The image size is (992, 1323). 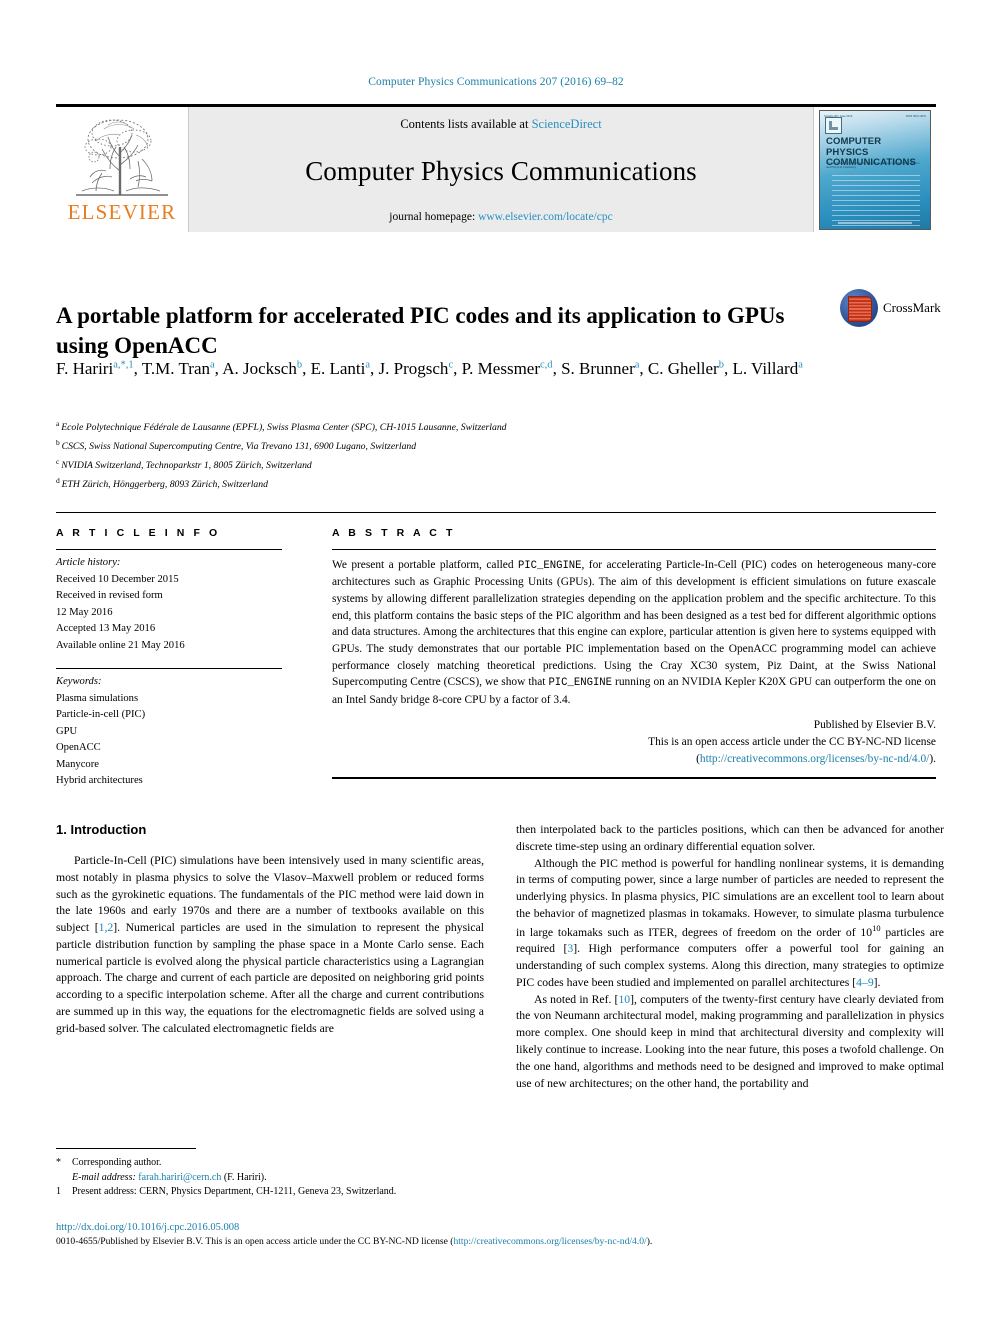 I want to click on superscript: 10, so click(x=876, y=928).